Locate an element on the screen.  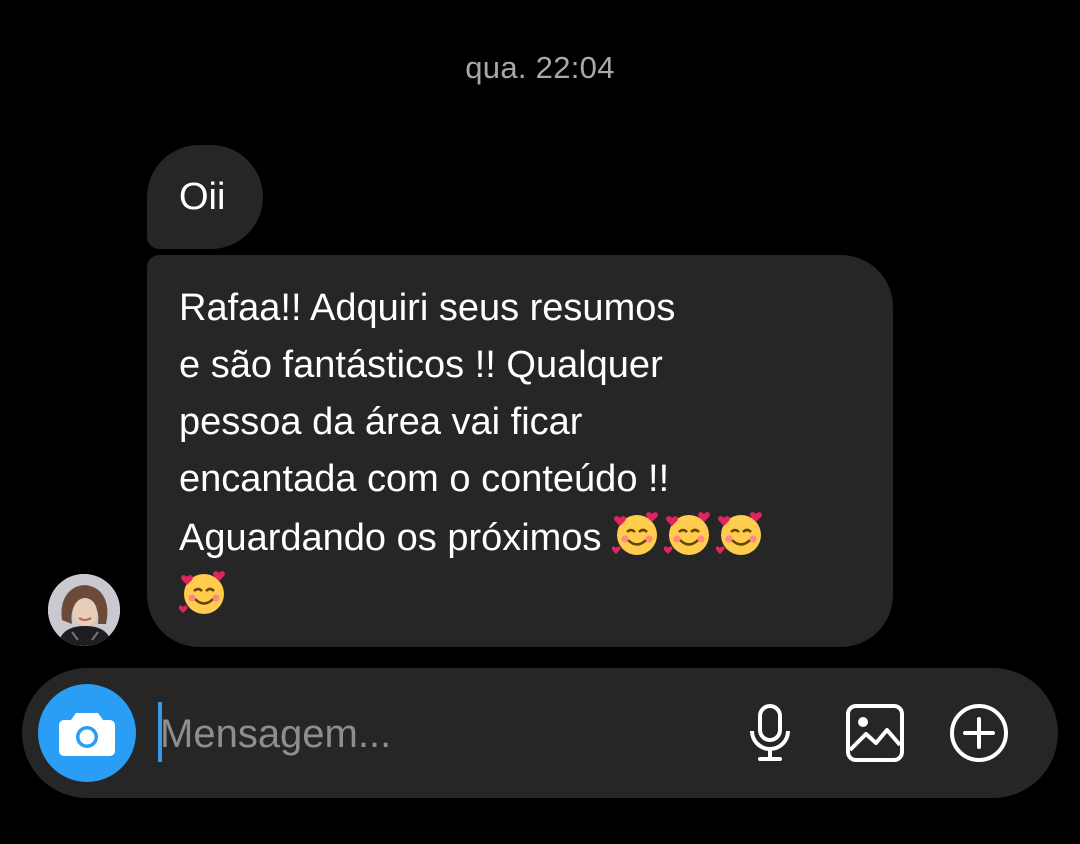
image-icon is located at coordinates (875, 733).